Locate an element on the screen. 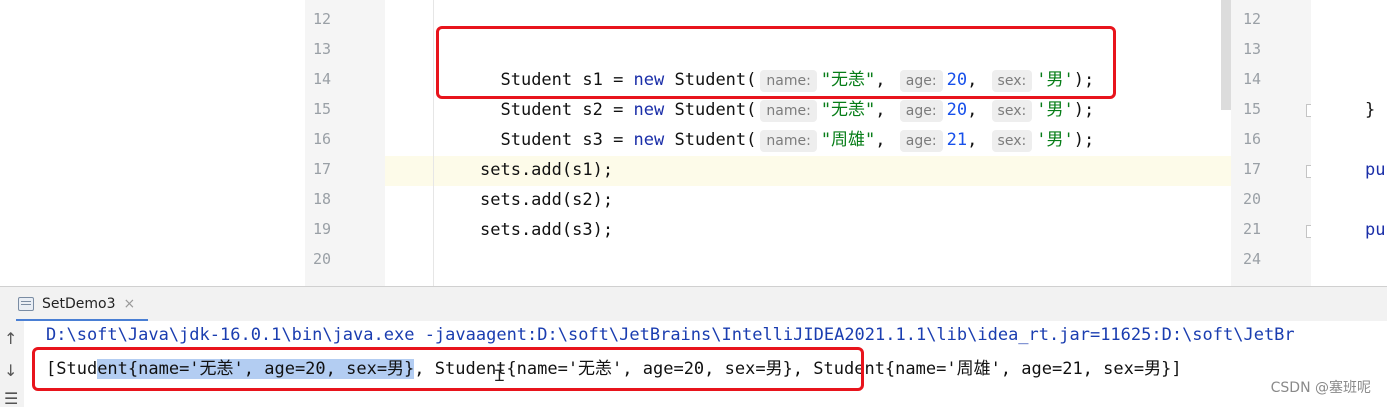 The height and width of the screenshot is (408, 1387). line-number: 18 is located at coordinates (322, 199).